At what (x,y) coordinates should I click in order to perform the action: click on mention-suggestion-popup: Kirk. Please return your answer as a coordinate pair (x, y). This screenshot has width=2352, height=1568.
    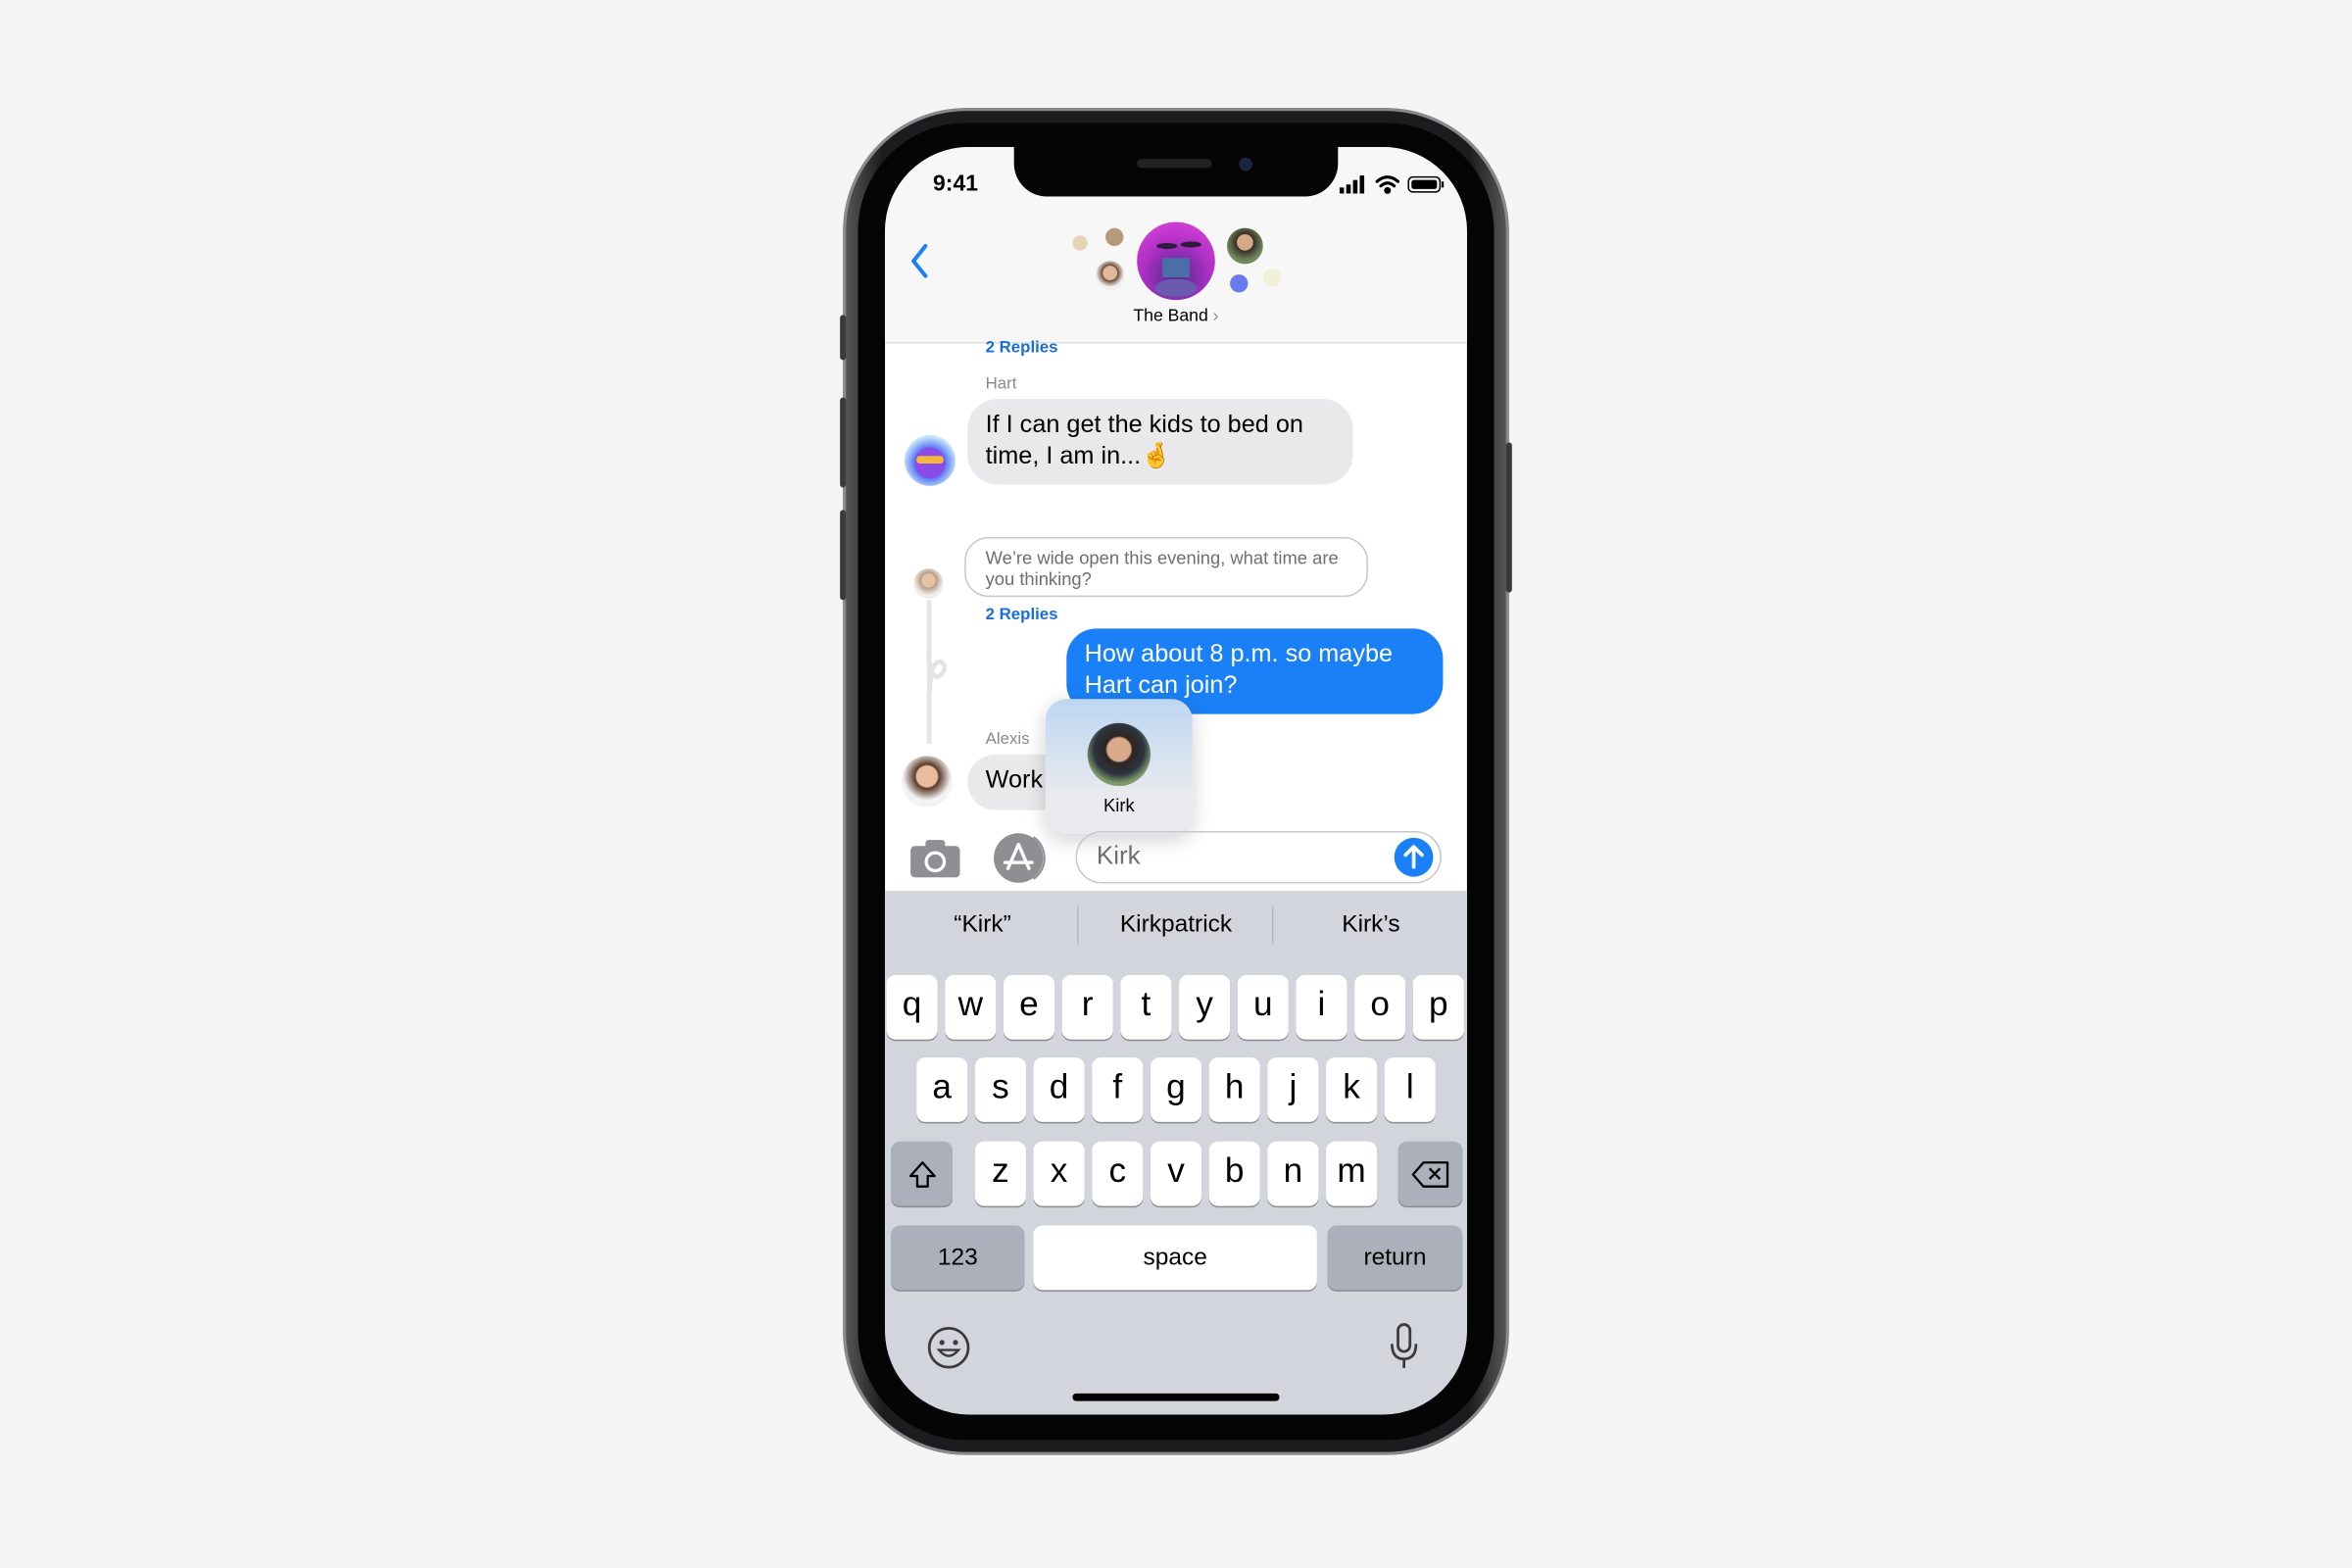
    Looking at the image, I should click on (1119, 767).